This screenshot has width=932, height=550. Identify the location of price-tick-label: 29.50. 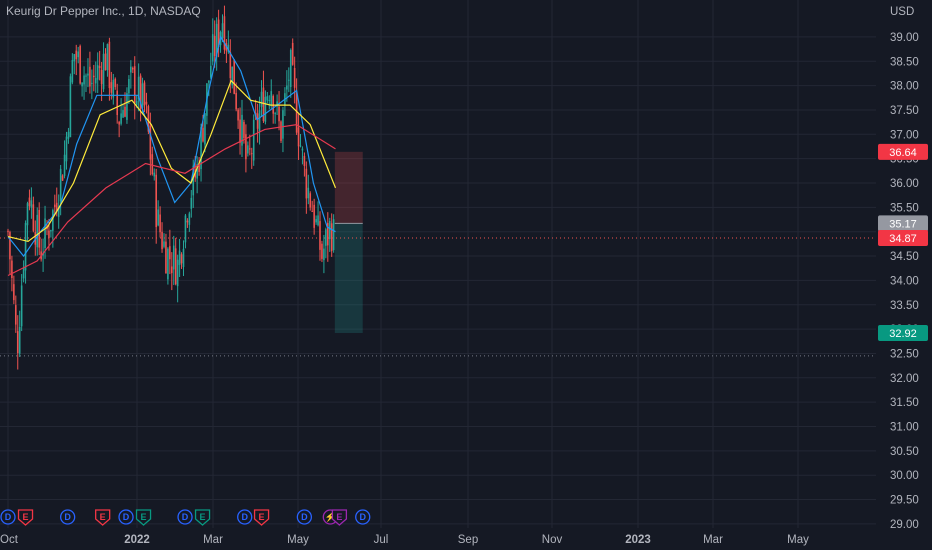
(904, 501).